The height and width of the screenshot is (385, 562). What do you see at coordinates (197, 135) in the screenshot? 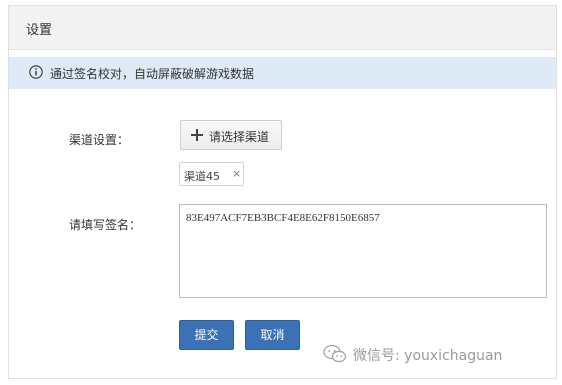
I see `plus-icon` at bounding box center [197, 135].